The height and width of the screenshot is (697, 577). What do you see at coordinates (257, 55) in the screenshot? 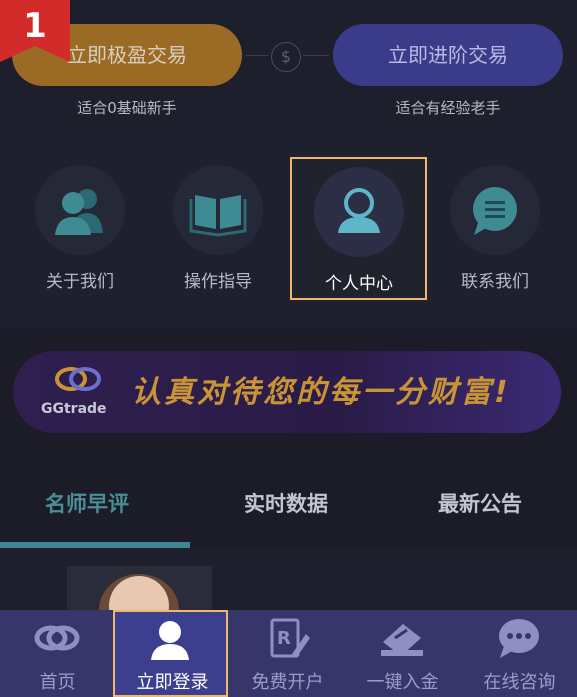
I see `connector-line-left` at bounding box center [257, 55].